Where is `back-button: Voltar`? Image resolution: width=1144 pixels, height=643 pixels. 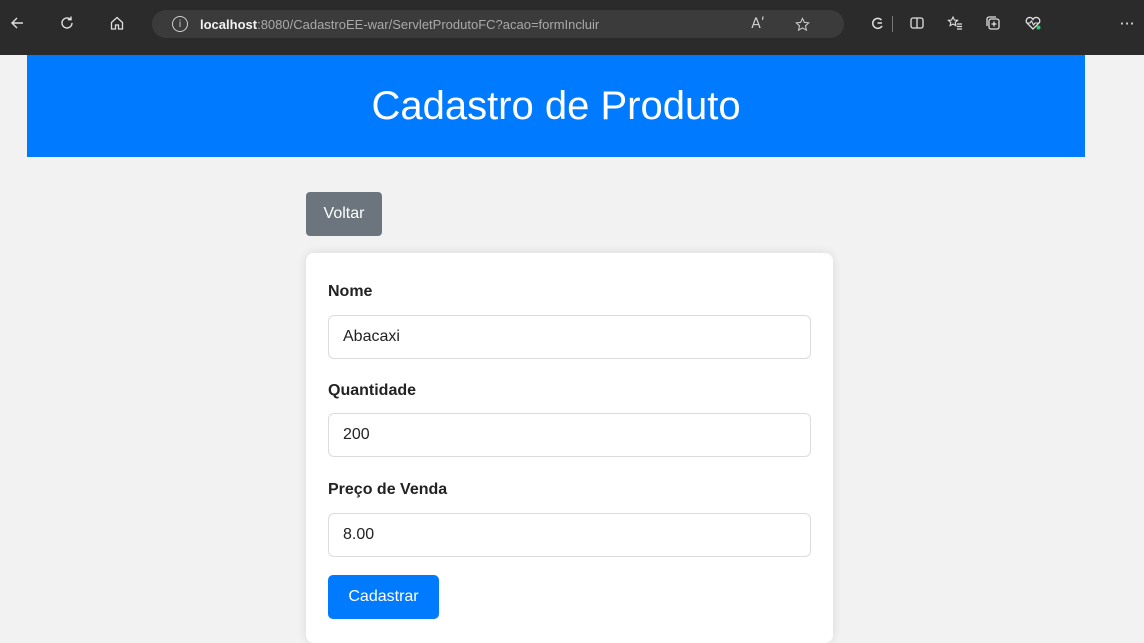 back-button: Voltar is located at coordinates (344, 214).